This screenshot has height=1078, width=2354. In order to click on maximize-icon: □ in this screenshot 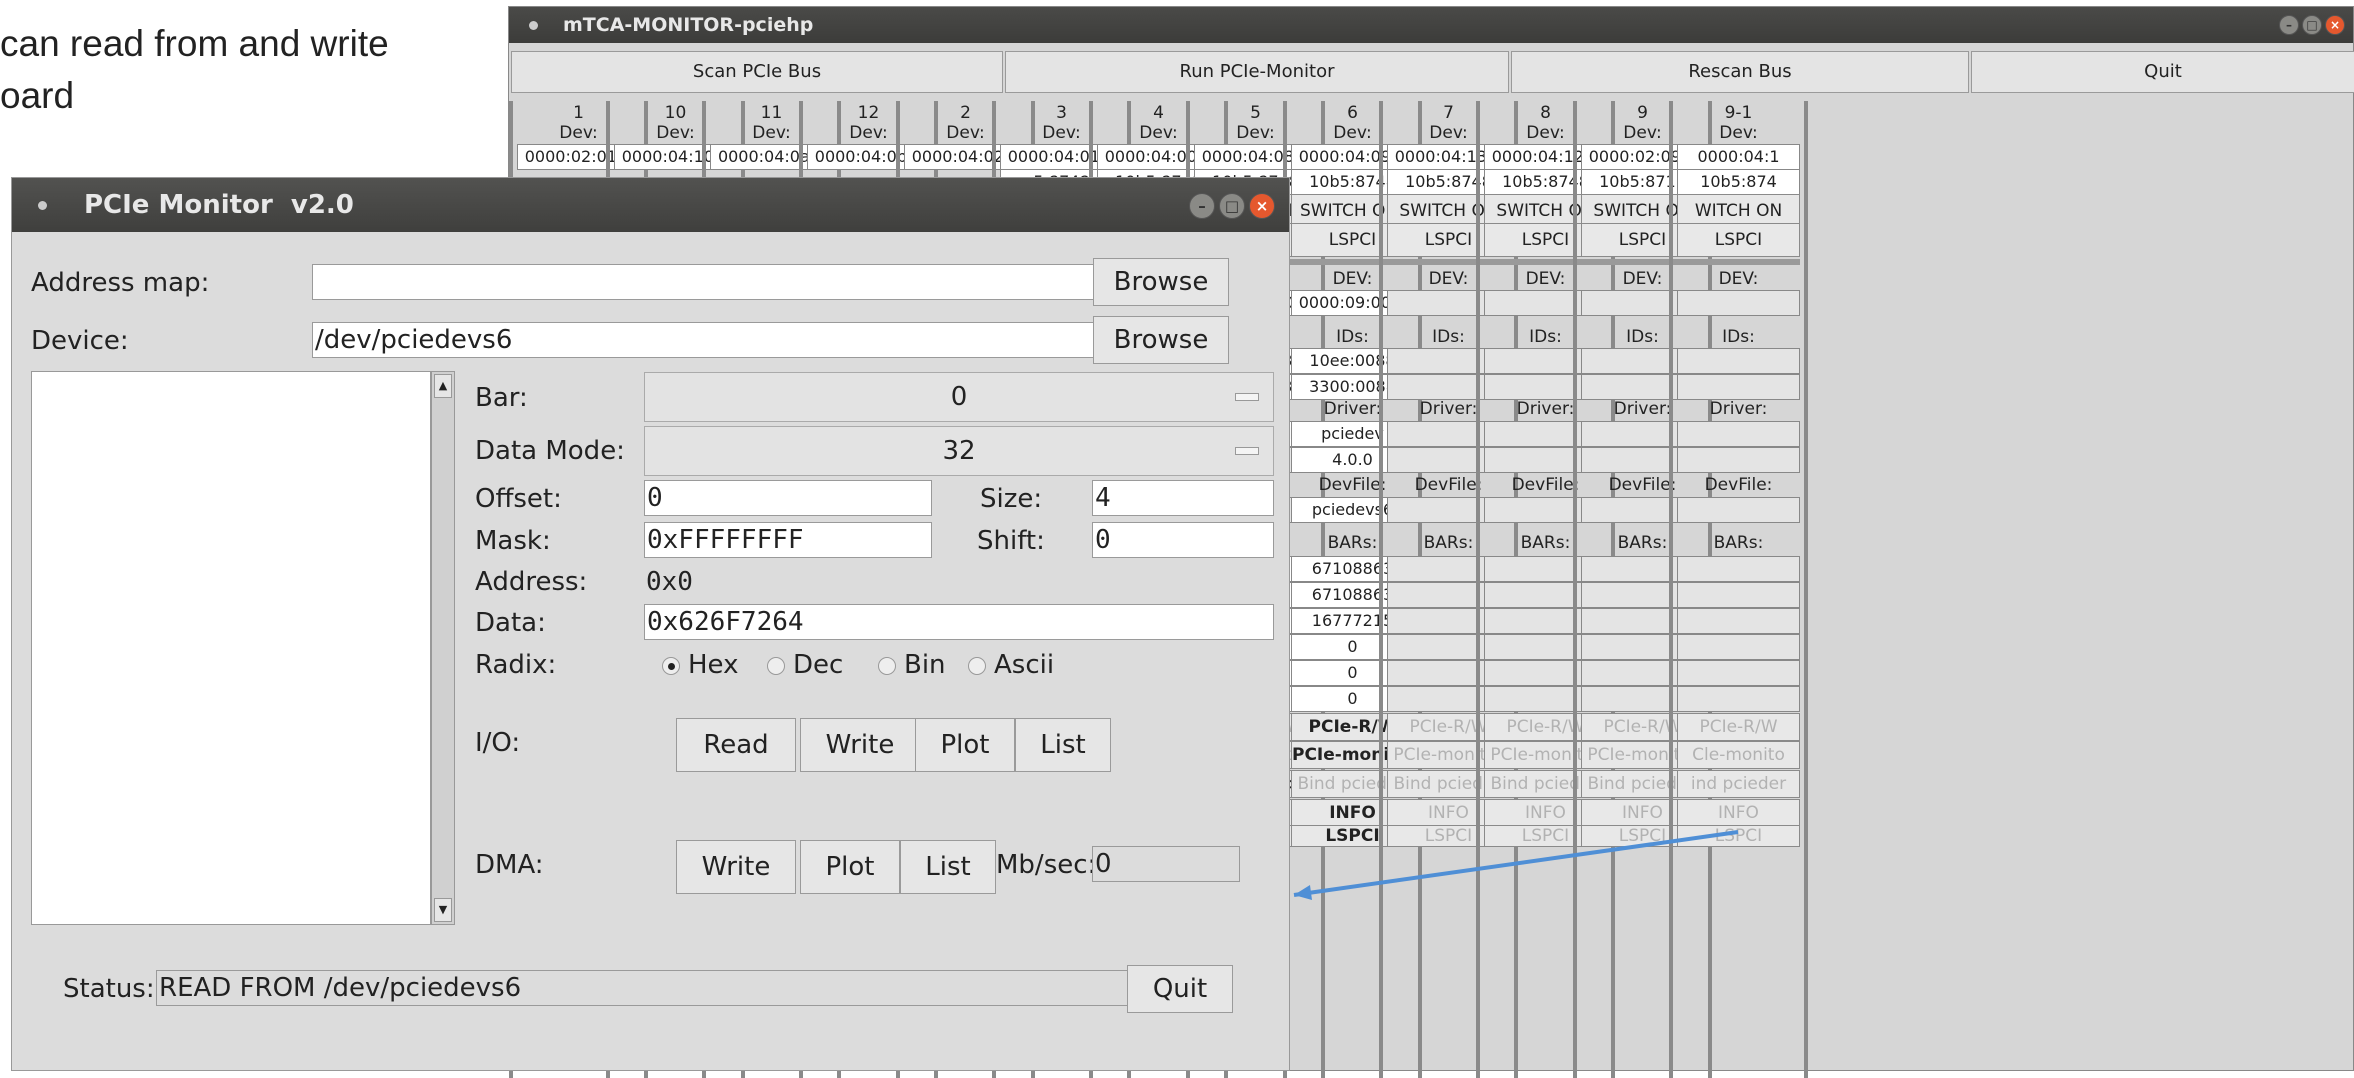, I will do `click(1232, 206)`.